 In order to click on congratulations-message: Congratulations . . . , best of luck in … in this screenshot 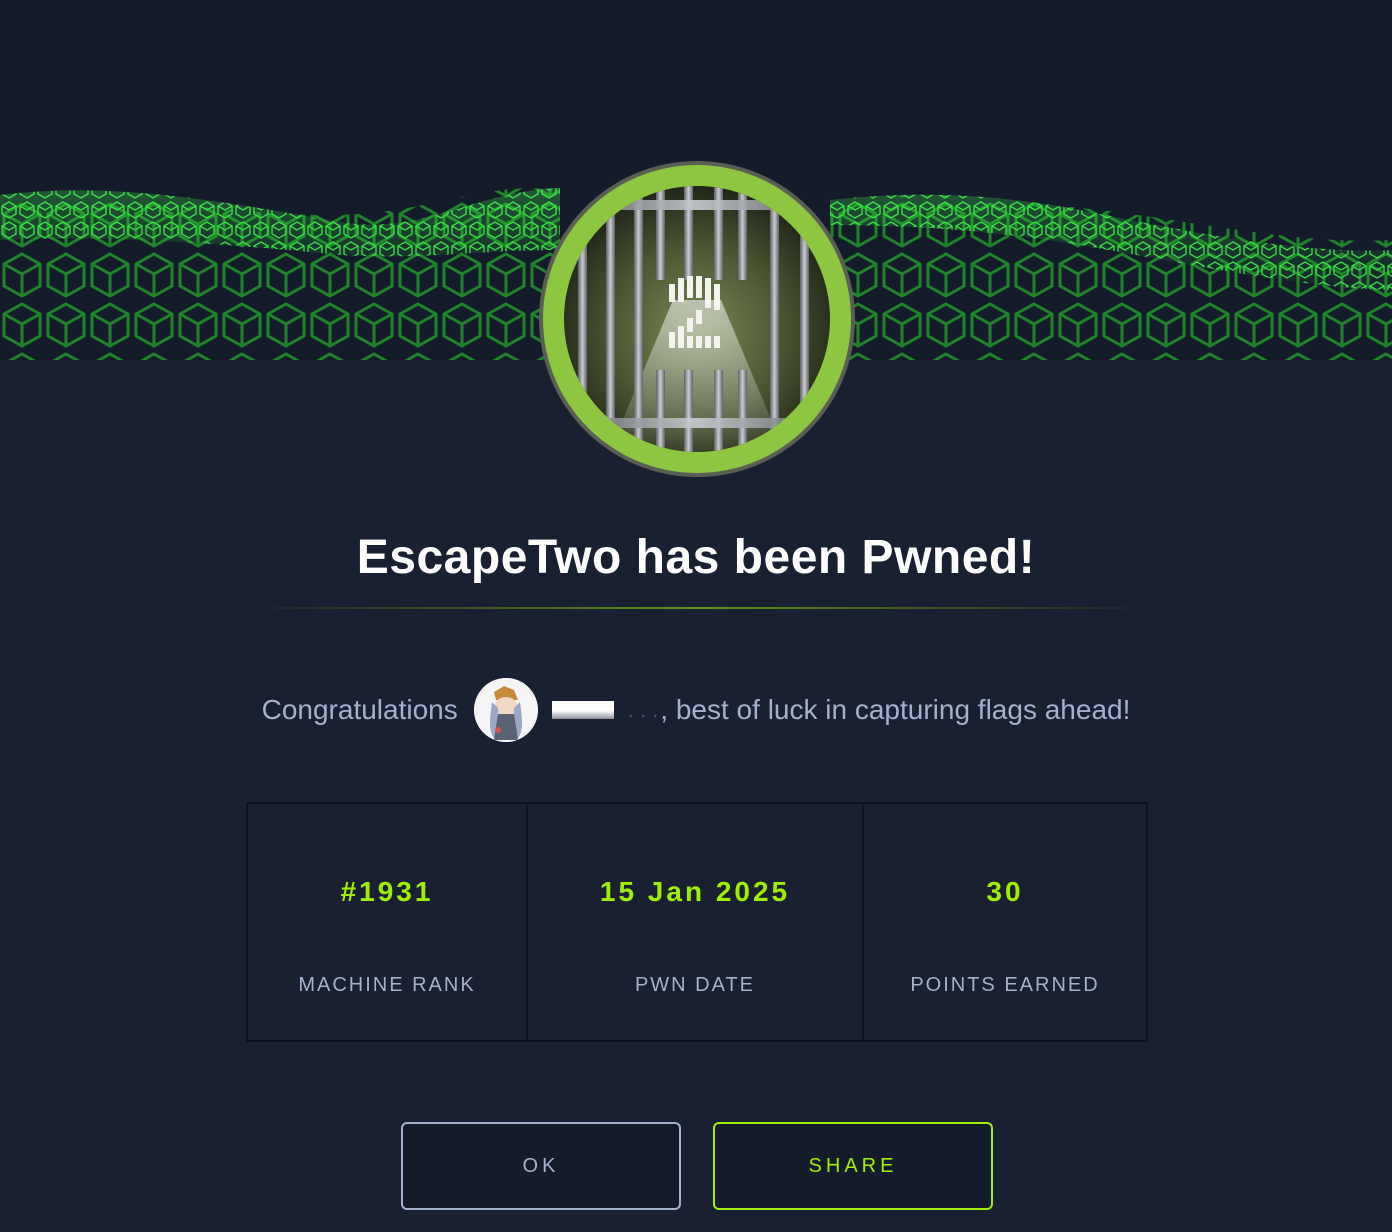, I will do `click(696, 710)`.